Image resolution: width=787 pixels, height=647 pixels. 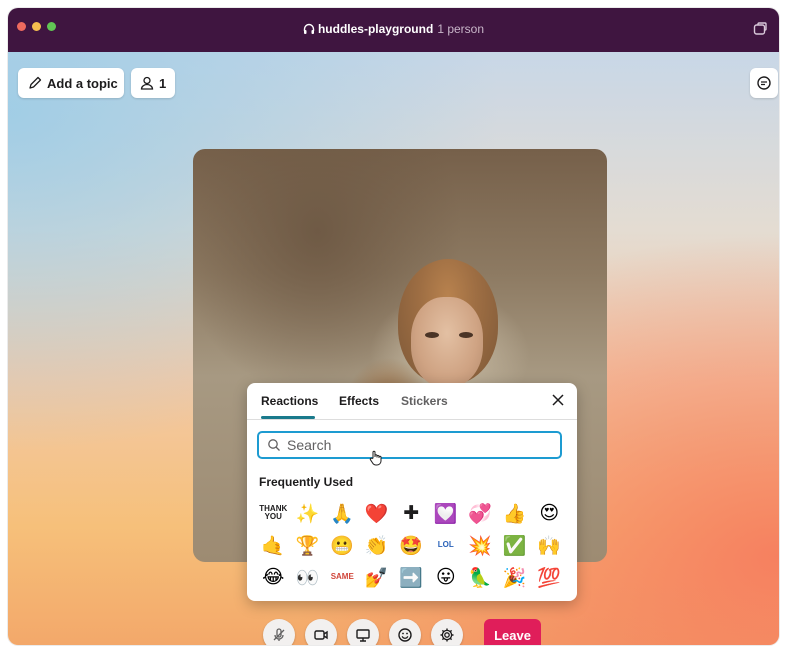 I want to click on mic-off-button, so click(x=279, y=632).